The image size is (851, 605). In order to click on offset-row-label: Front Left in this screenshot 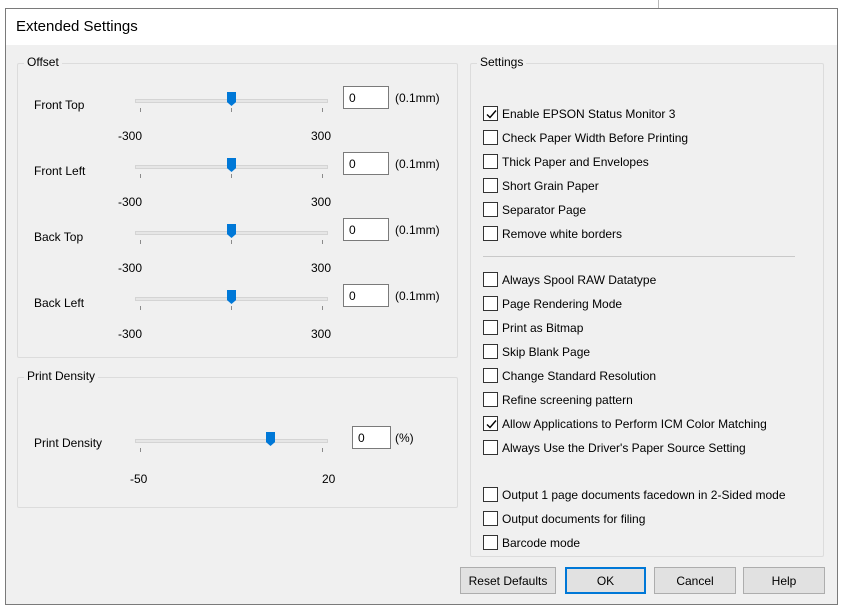, I will do `click(60, 171)`.